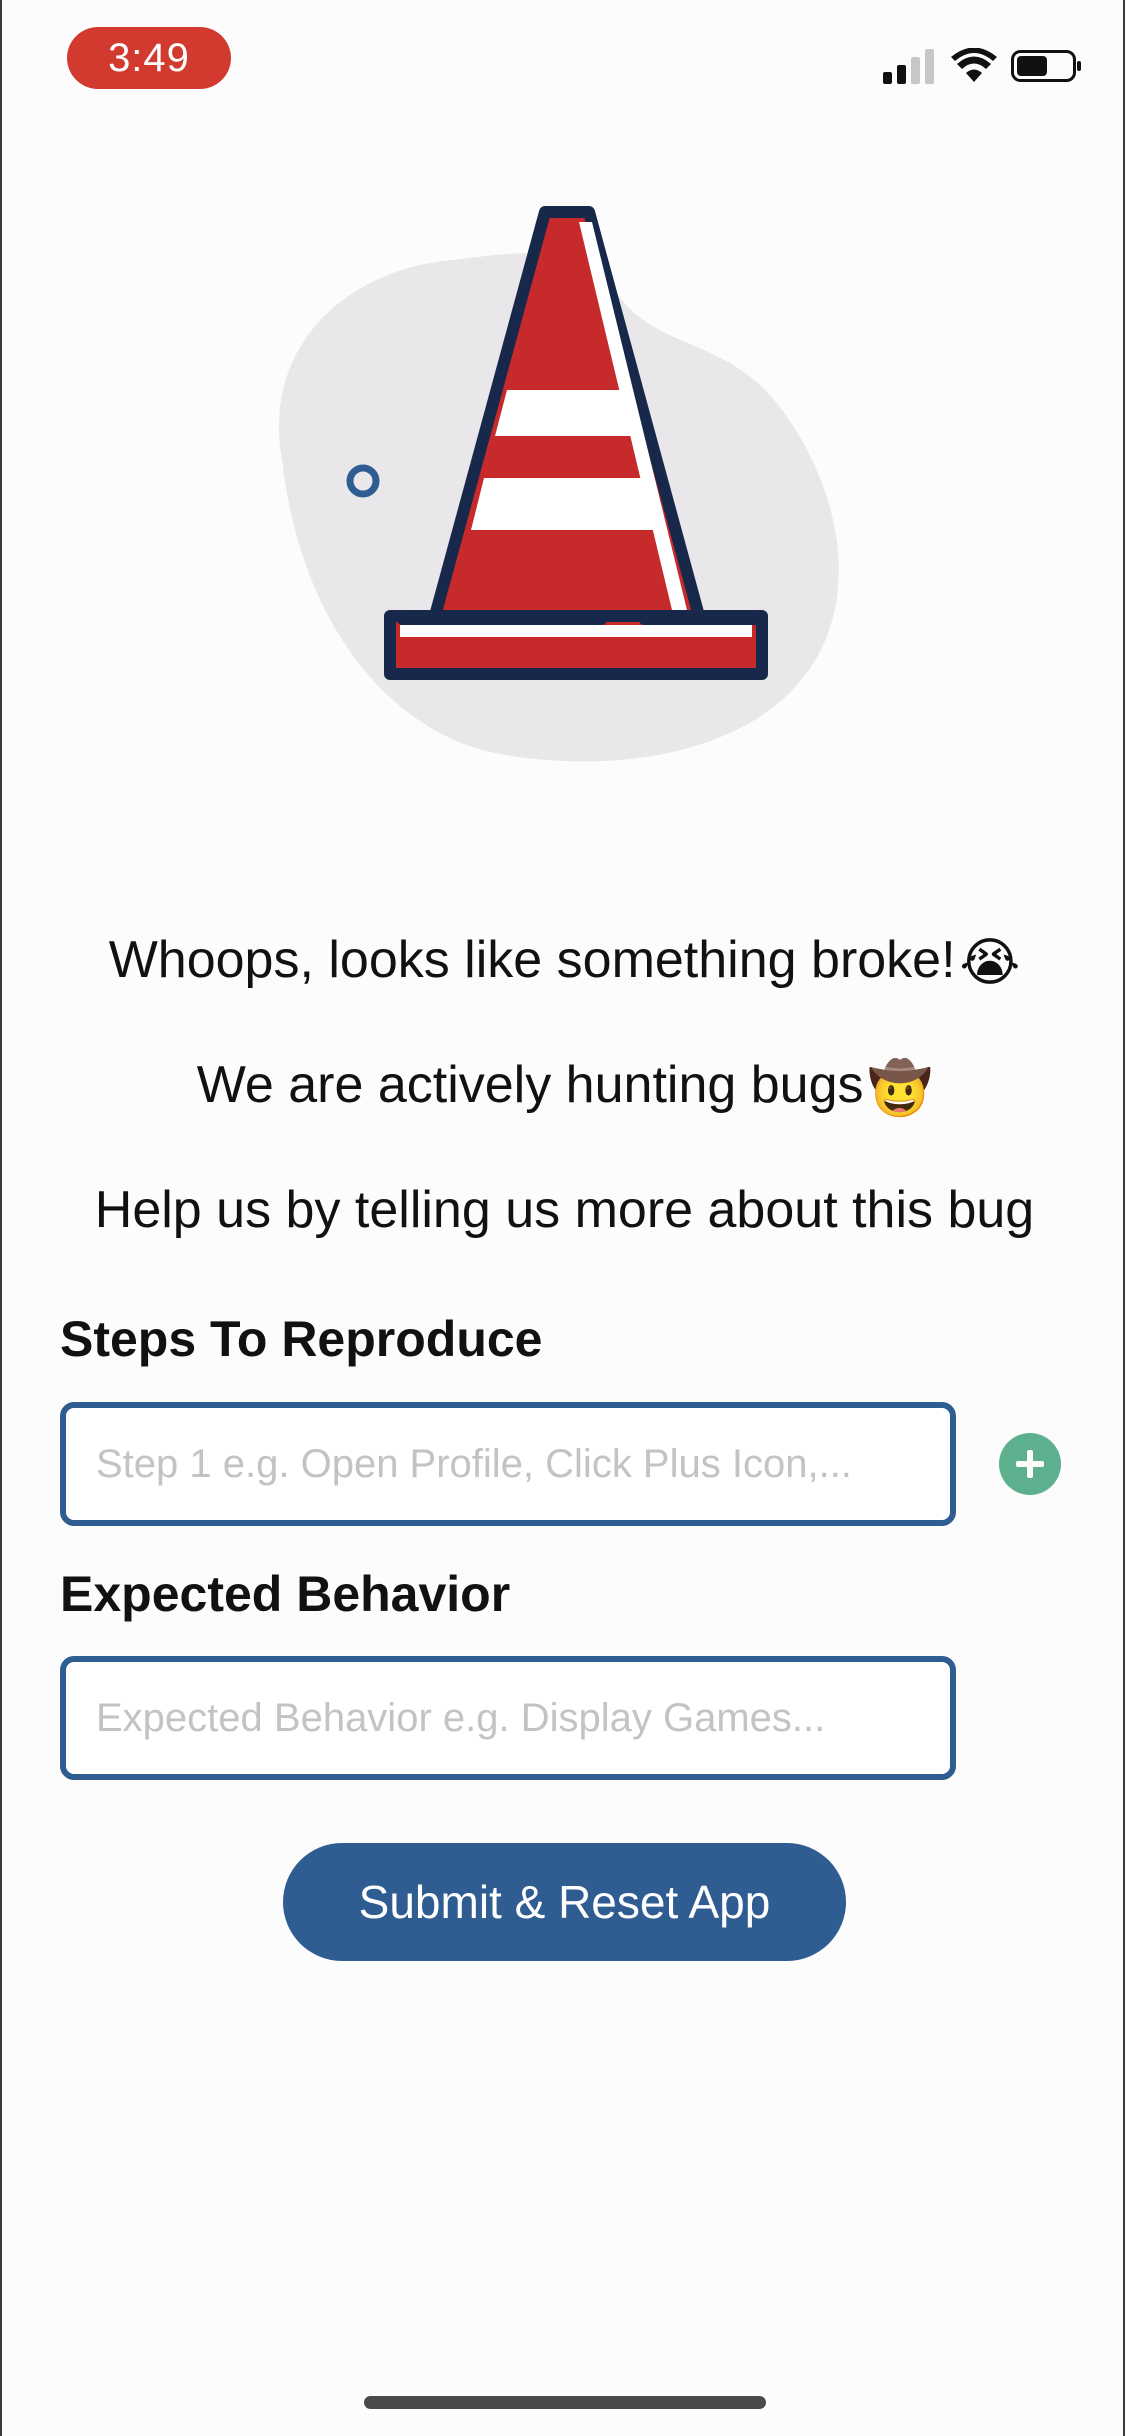 The image size is (1125, 2436). I want to click on status-icons, so click(983, 66).